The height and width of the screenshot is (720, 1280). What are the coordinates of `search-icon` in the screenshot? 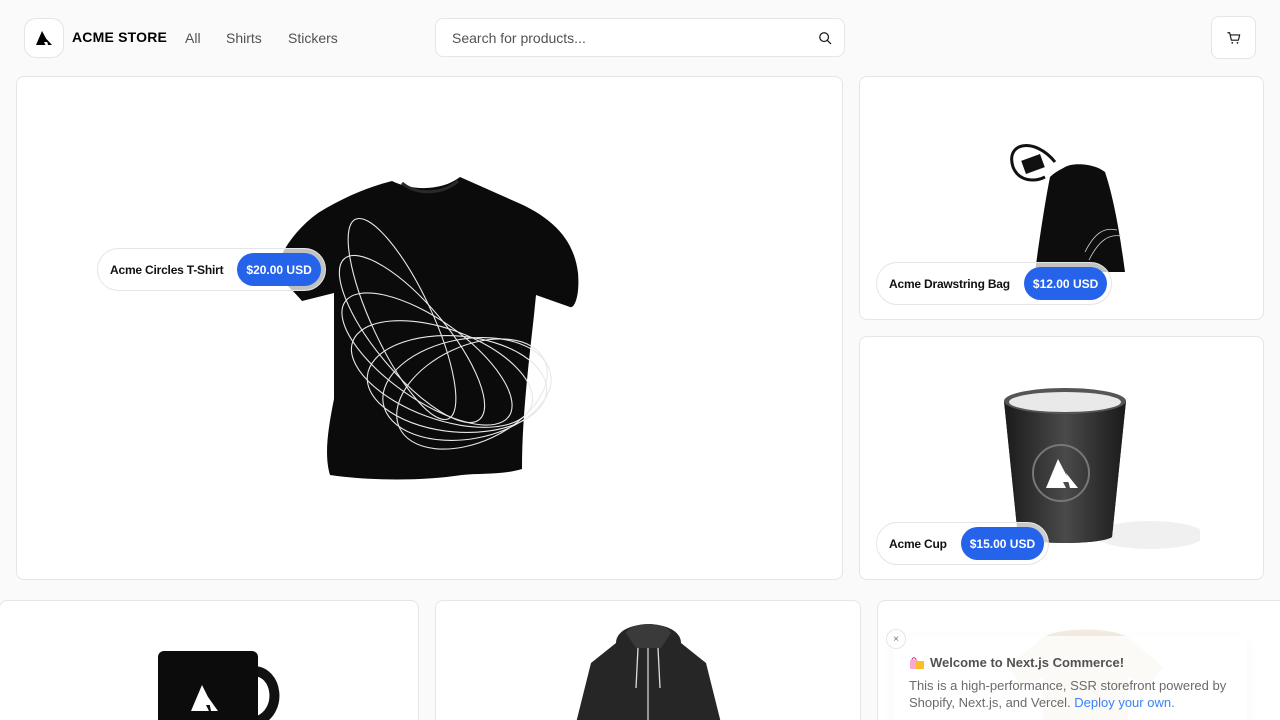 It's located at (825, 38).